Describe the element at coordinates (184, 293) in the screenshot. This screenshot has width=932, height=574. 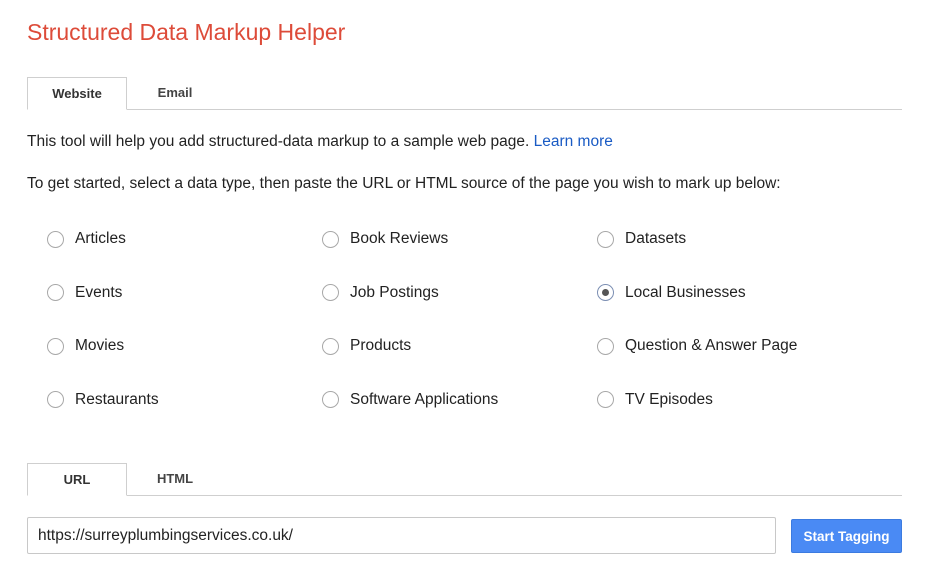
I see `option-events: Events` at that location.